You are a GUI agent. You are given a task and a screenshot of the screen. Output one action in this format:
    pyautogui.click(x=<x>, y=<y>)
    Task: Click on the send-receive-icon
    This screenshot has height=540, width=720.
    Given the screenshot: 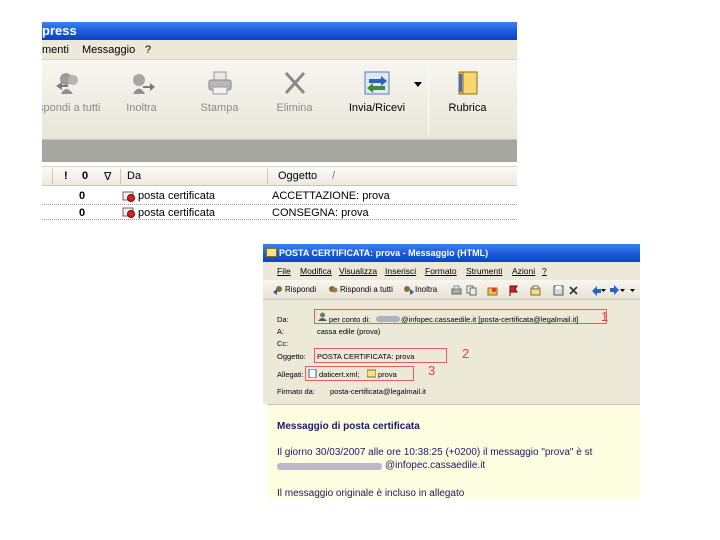 What is the action you would take?
    pyautogui.click(x=377, y=83)
    